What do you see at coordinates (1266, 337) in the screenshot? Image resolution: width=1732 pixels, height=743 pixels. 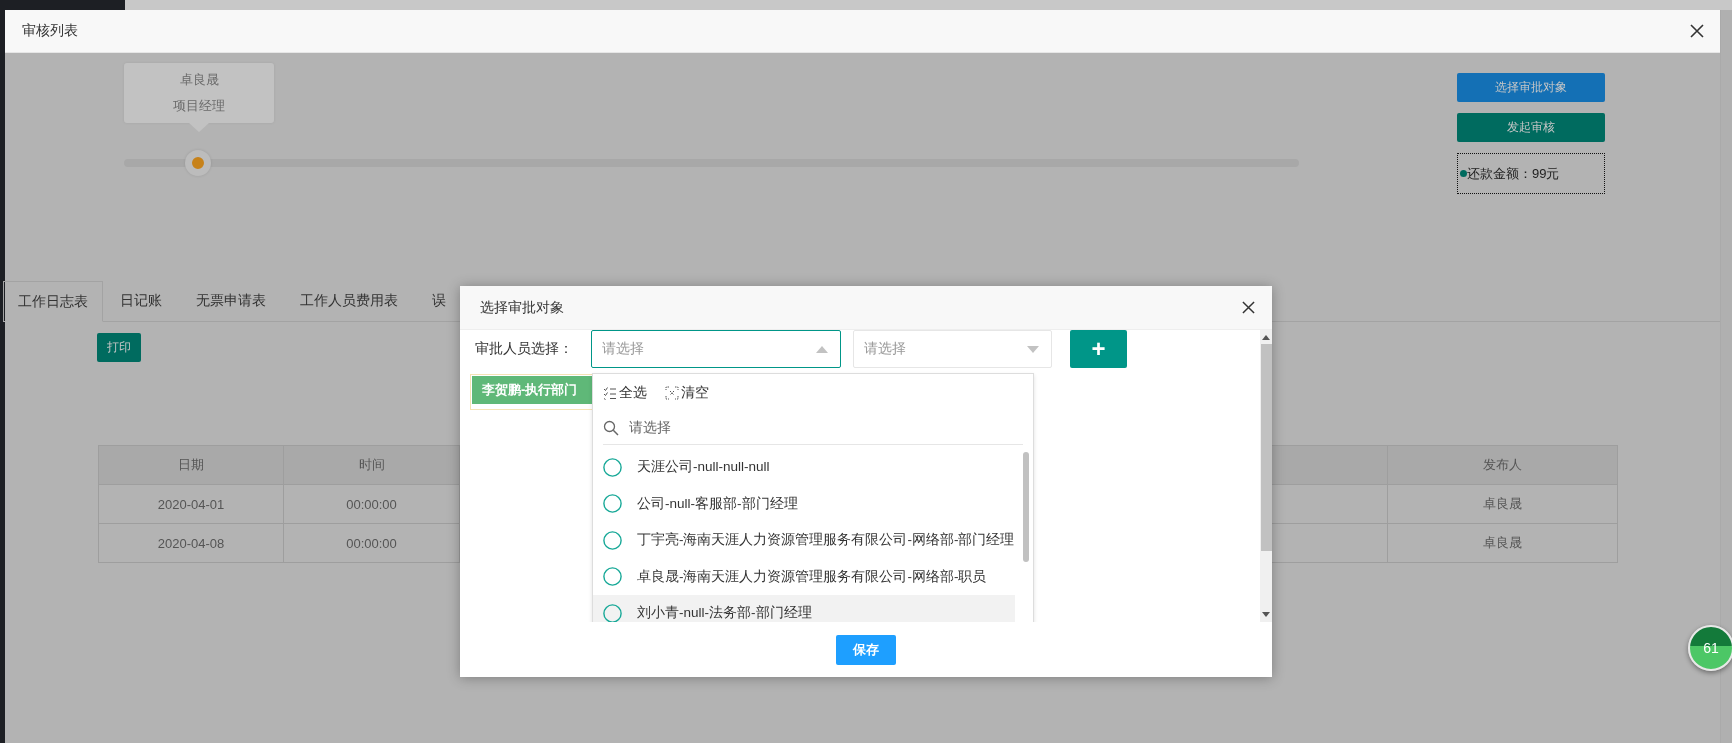 I see `scroll-up-icon` at bounding box center [1266, 337].